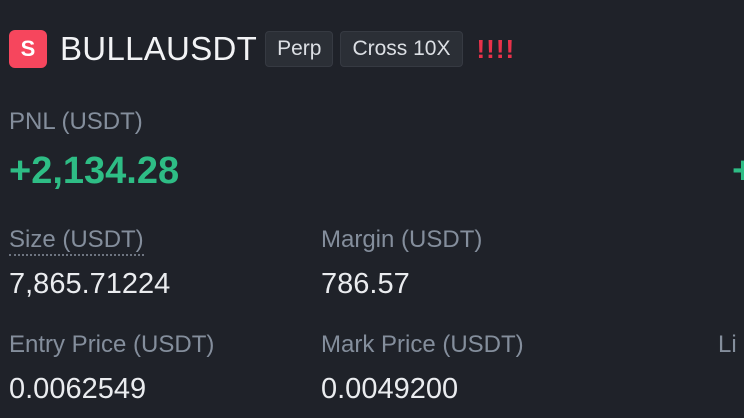 This screenshot has width=744, height=418. I want to click on short-side-badge: S, so click(28, 49).